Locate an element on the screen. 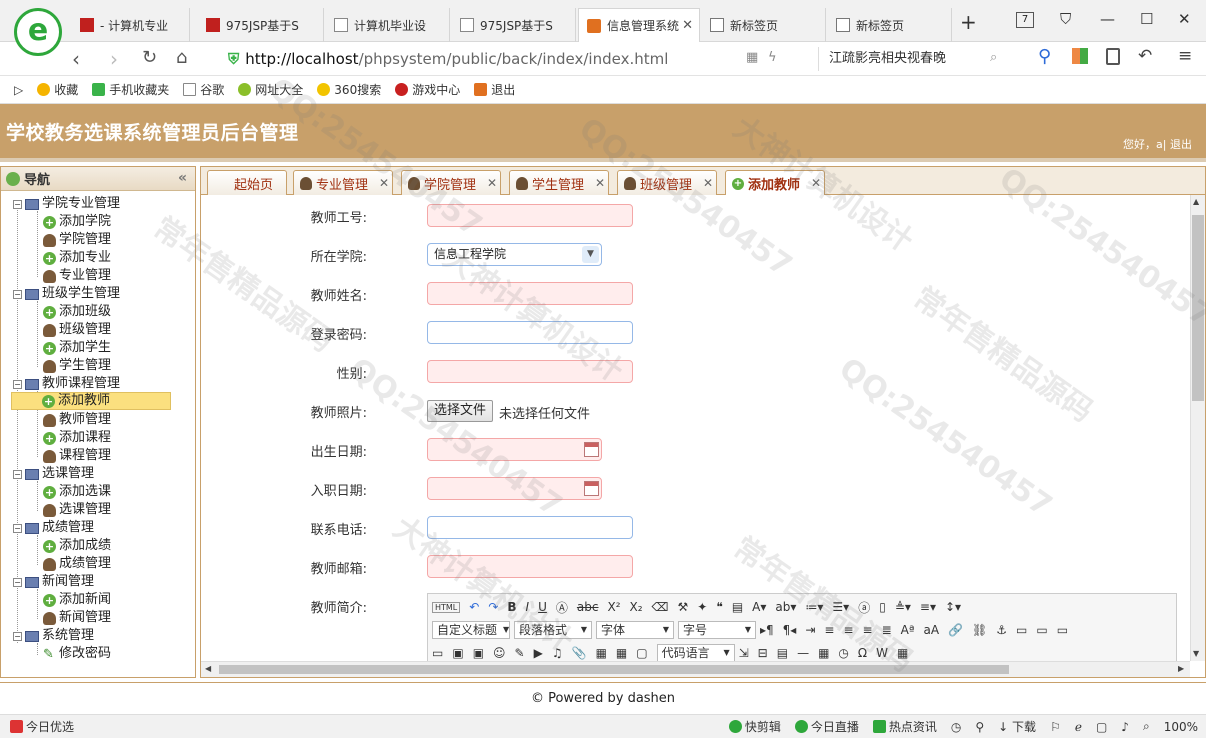  ordered-list-icon: ≔▾ is located at coordinates (814, 607).